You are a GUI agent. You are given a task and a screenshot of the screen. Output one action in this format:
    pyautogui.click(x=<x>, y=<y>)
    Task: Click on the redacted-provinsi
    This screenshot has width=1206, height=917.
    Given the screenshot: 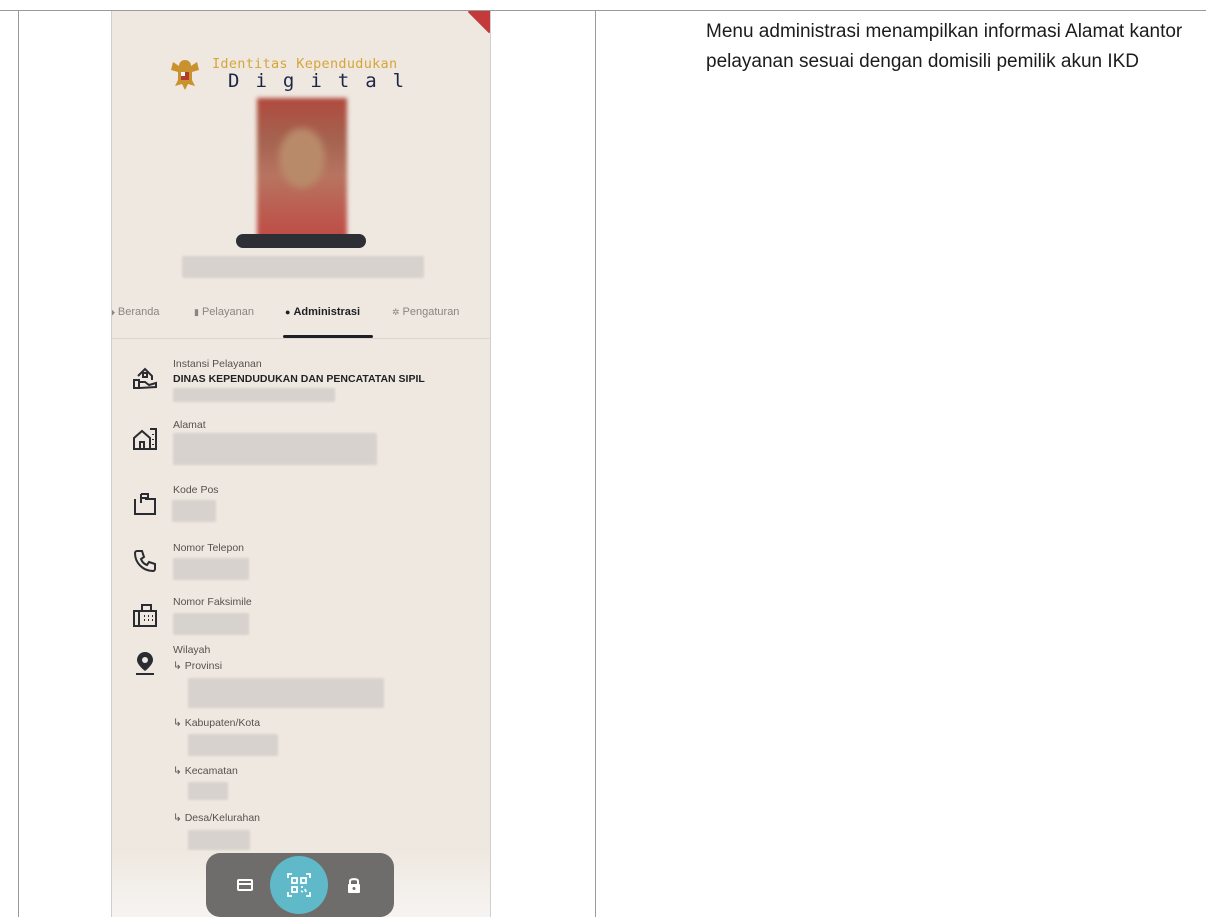 What is the action you would take?
    pyautogui.click(x=286, y=693)
    